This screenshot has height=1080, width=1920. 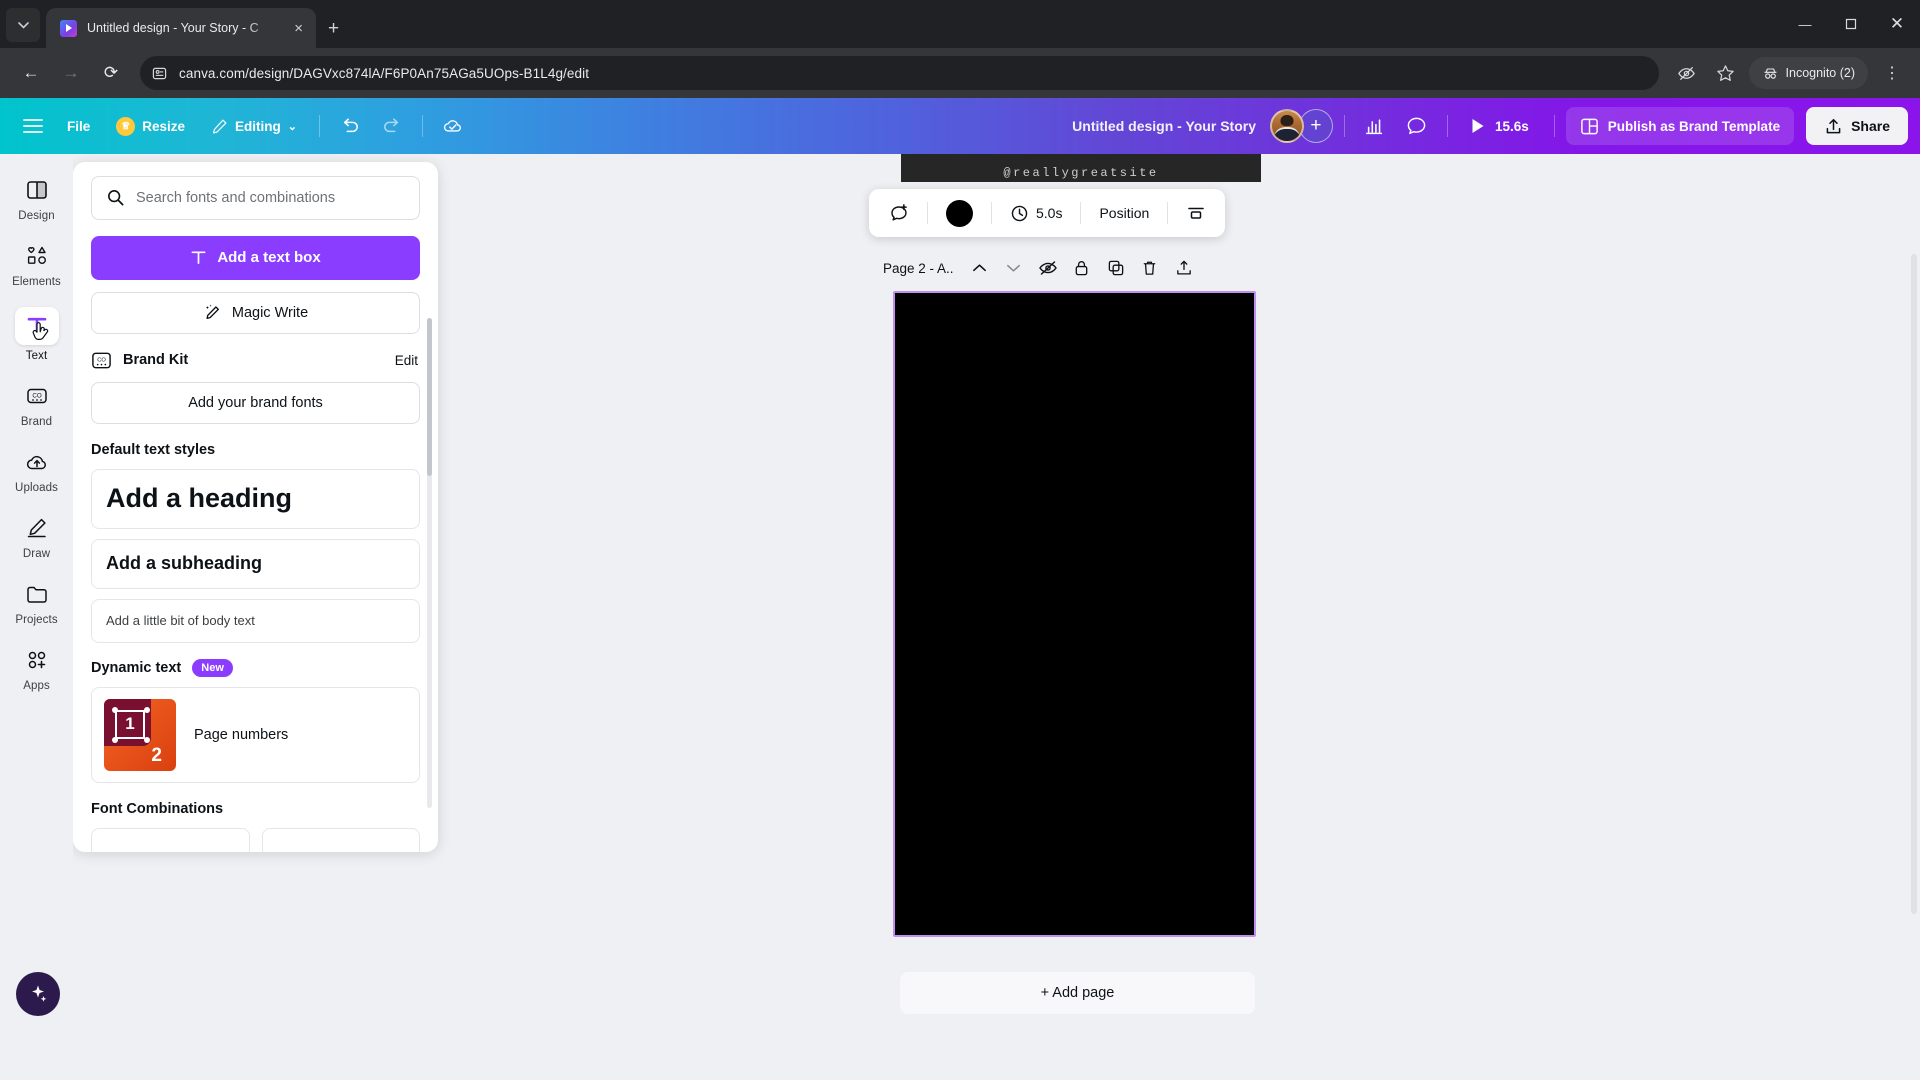 I want to click on back-button: ←, so click(x=31, y=73).